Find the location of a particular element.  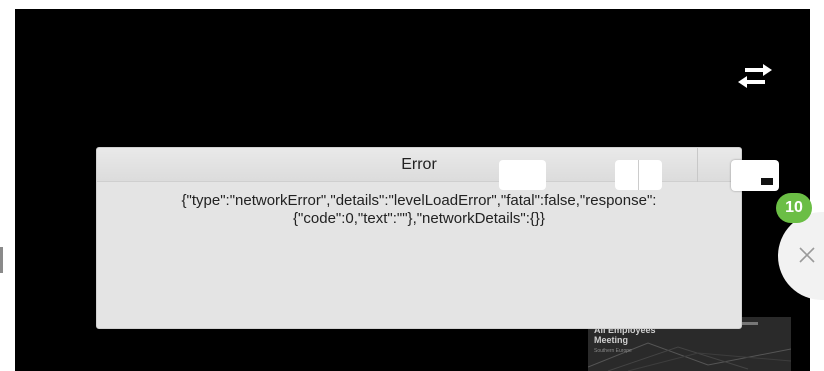

left-margin is located at coordinates (7, 185).